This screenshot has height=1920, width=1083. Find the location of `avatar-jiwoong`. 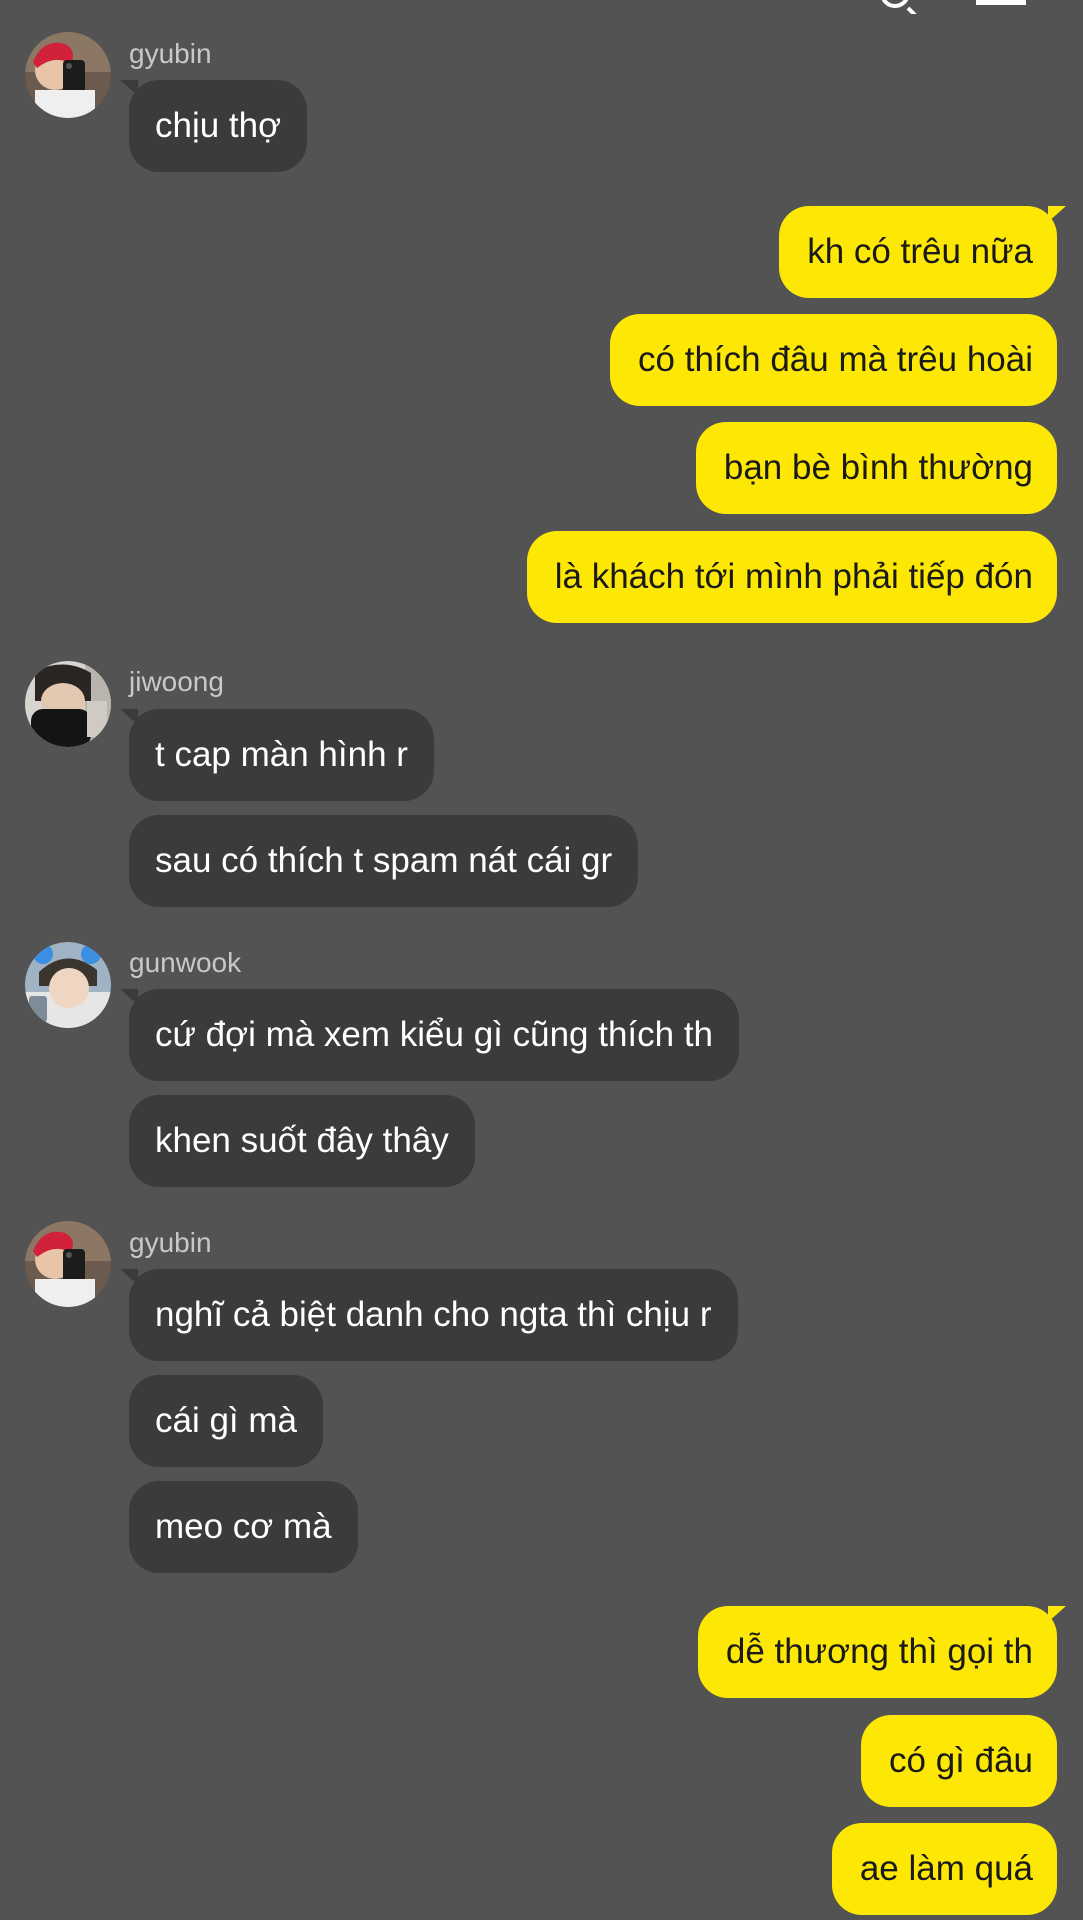

avatar-jiwoong is located at coordinates (68, 704).